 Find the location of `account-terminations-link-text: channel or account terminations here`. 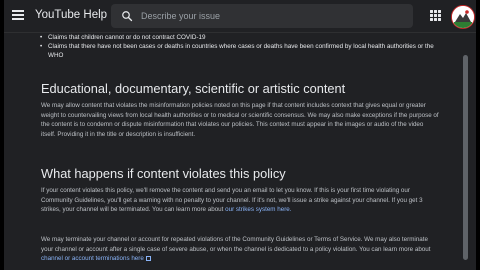

account-terminations-link-text: channel or account terminations here is located at coordinates (92, 258).